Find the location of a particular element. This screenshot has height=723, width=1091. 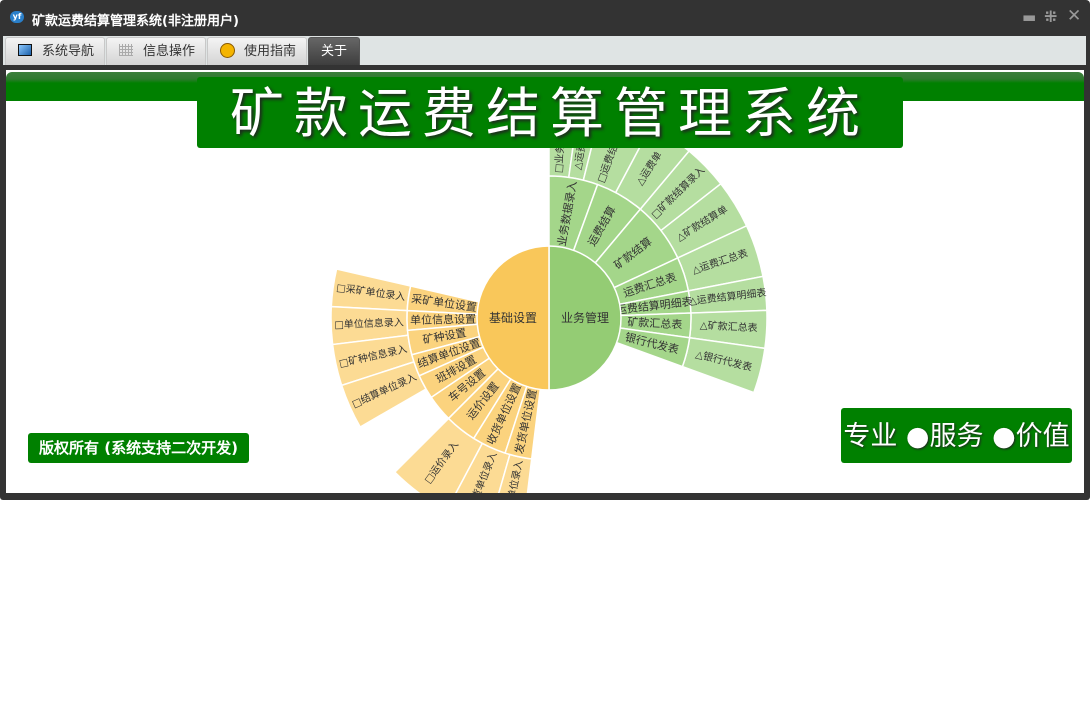

slogan-label: 专业 ●服务 ●价值 is located at coordinates (956, 435).